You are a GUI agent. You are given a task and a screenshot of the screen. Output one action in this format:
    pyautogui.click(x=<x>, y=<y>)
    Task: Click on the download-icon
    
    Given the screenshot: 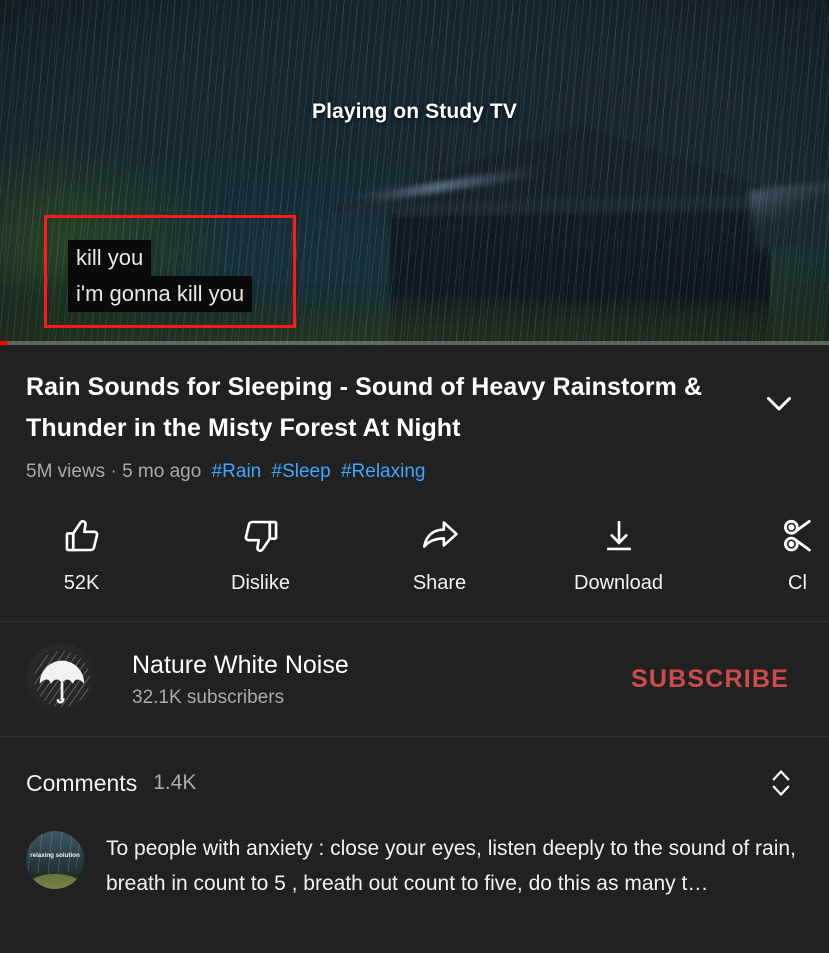 What is the action you would take?
    pyautogui.click(x=619, y=536)
    